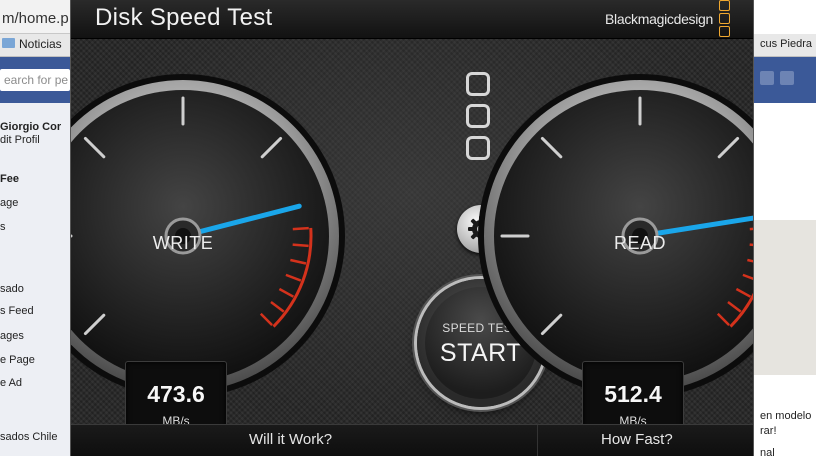  I want to click on sidebar-item: Giorgio Cor, so click(30, 127).